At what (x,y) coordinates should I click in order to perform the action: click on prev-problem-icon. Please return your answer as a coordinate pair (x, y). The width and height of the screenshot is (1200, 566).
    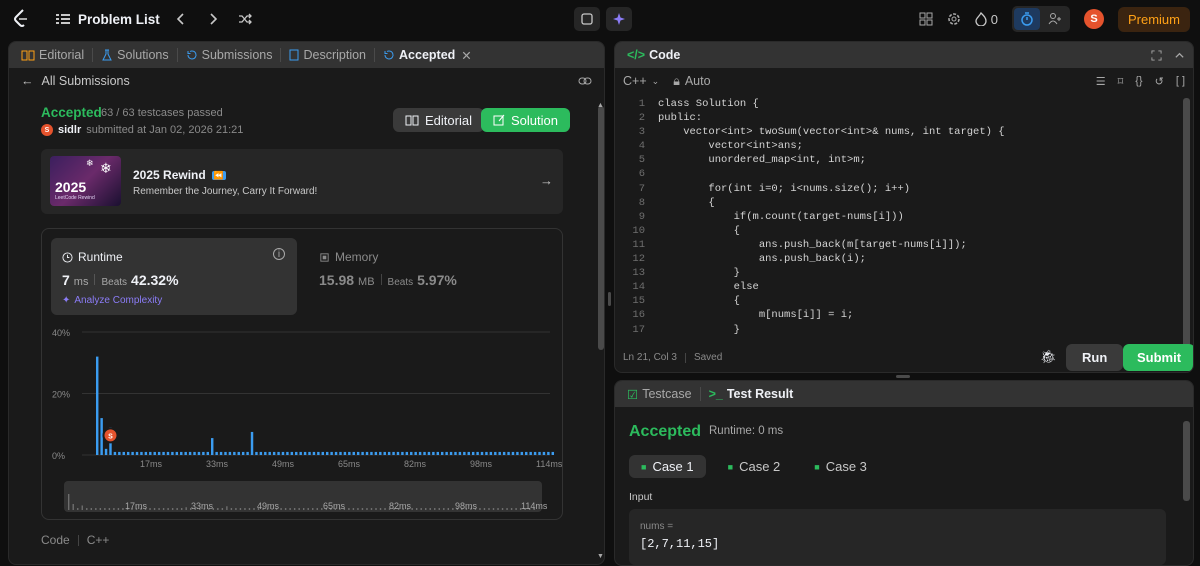
    Looking at the image, I should click on (181, 19).